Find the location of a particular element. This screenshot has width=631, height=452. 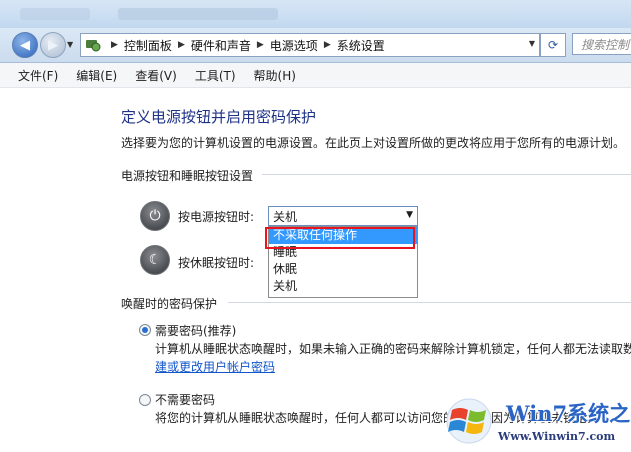

breadcrumb-power-options: 电源选项 is located at coordinates (294, 45).